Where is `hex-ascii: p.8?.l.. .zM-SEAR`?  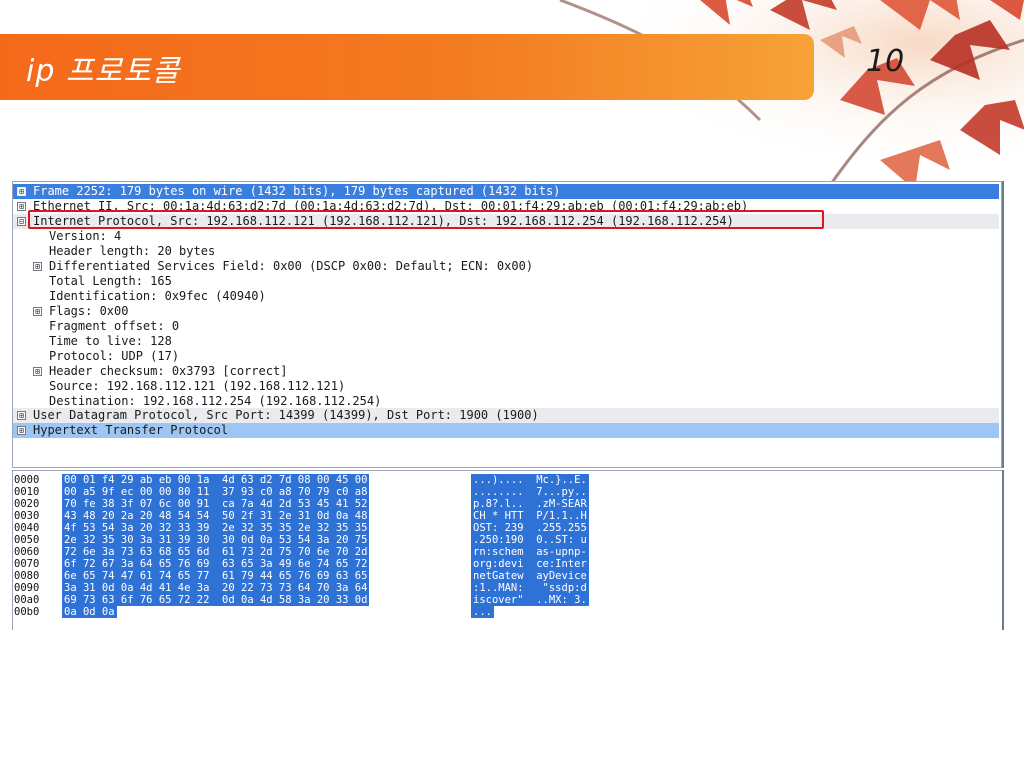
hex-ascii: p.8?.l.. .zM-SEAR is located at coordinates (530, 504).